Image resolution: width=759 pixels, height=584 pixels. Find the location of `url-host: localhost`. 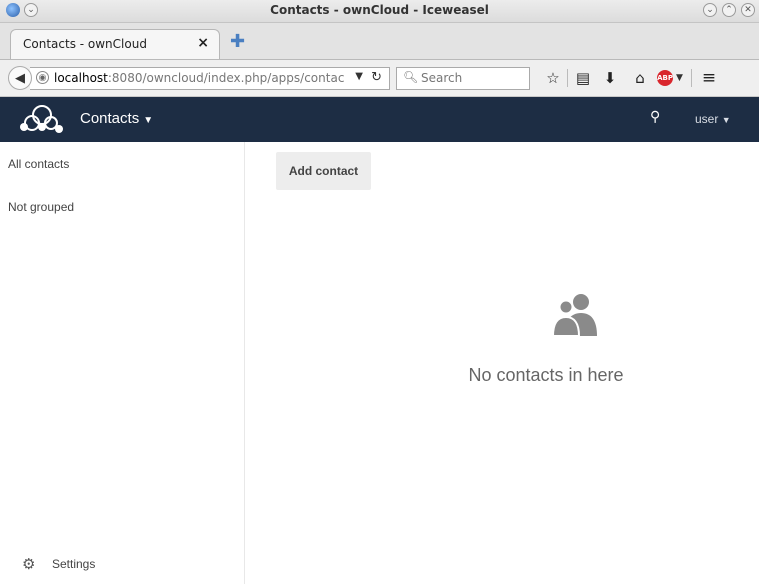

url-host: localhost is located at coordinates (81, 78).